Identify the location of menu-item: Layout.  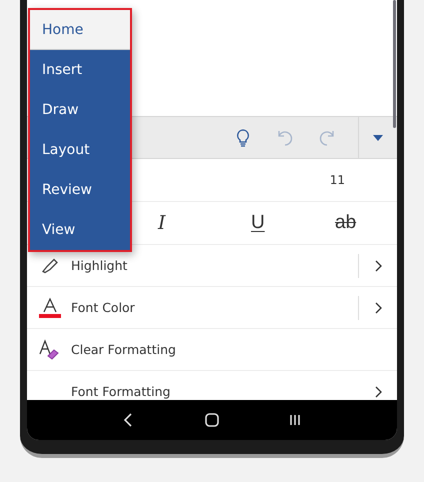
(80, 150).